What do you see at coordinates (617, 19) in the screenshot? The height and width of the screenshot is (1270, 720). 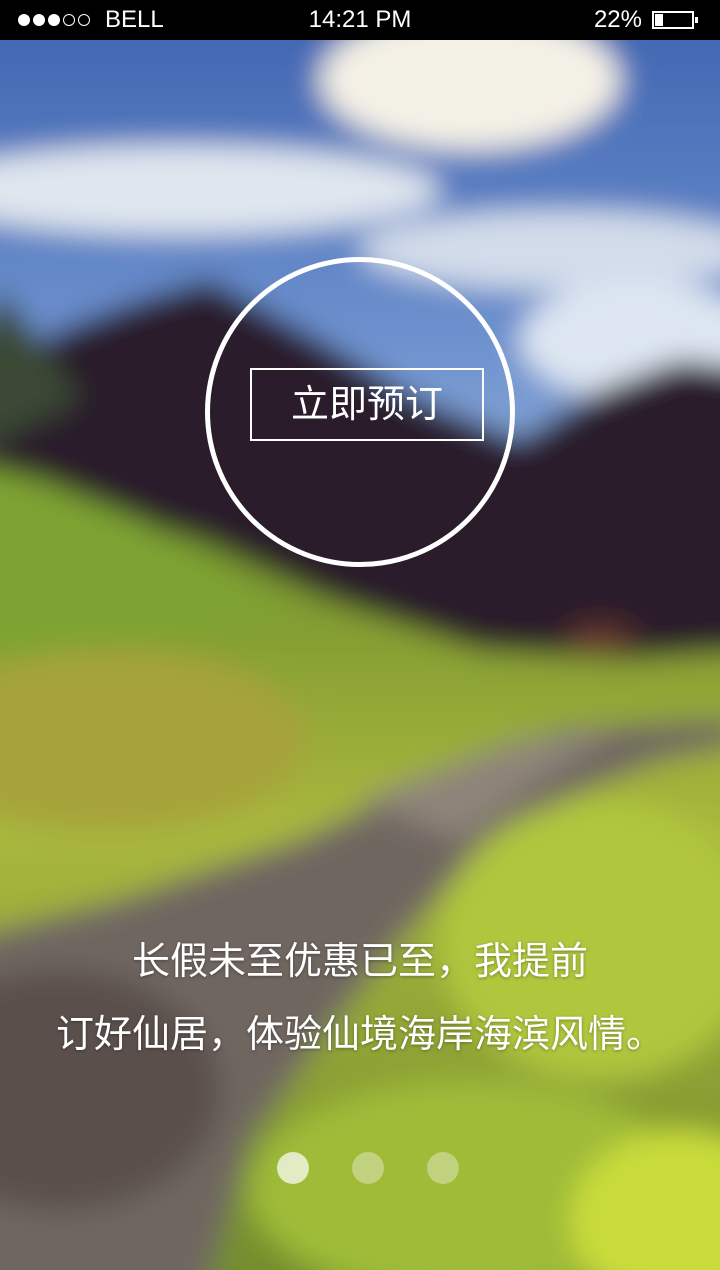 I see `battery-percent: 22%` at bounding box center [617, 19].